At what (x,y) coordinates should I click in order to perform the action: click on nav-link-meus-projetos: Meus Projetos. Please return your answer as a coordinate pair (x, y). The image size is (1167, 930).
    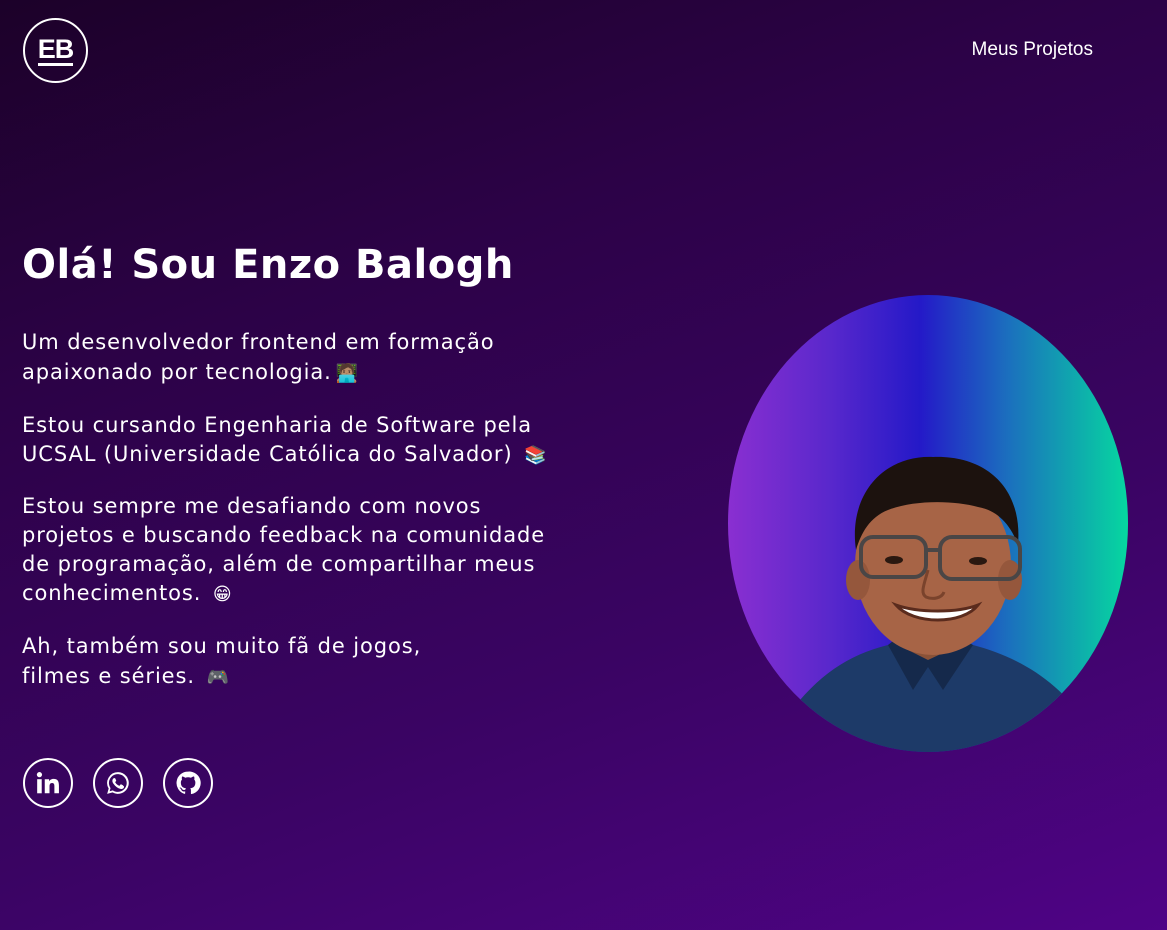
    Looking at the image, I should click on (1032, 50).